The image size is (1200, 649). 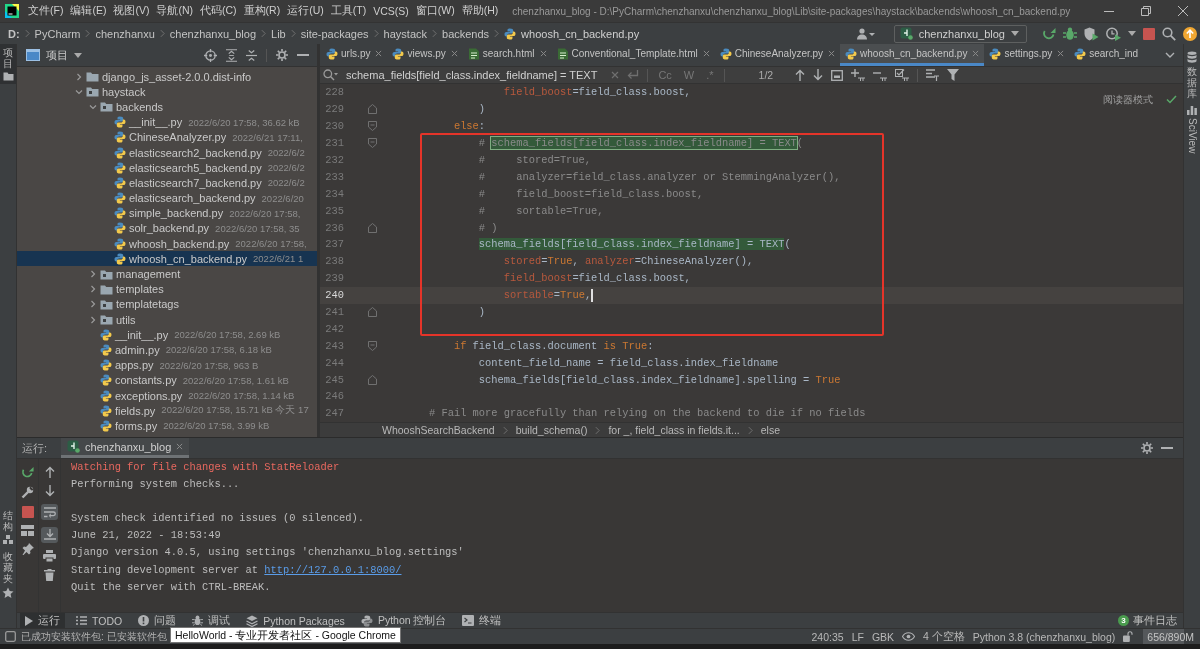 What do you see at coordinates (210, 55) in the screenshot?
I see `crosshair-icon` at bounding box center [210, 55].